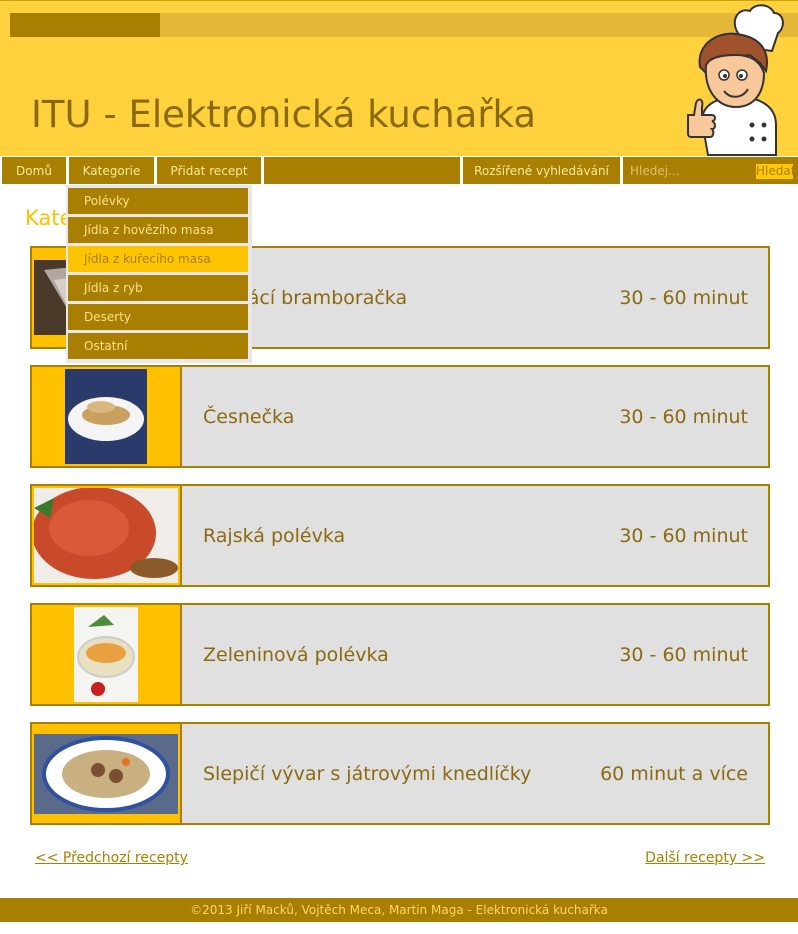 The image size is (798, 934). Describe the element at coordinates (774, 171) in the screenshot. I see `search-button: Hledat` at that location.